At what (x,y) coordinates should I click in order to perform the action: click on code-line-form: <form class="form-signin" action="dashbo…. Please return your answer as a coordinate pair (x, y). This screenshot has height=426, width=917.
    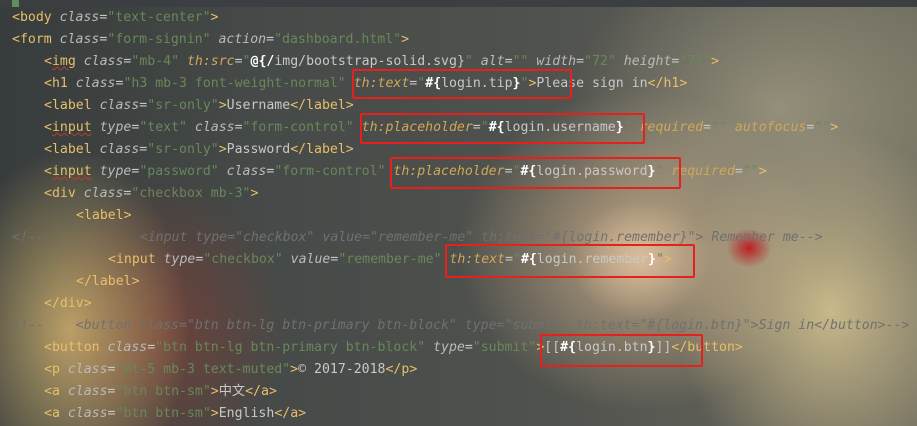
    Looking at the image, I should click on (460, 40).